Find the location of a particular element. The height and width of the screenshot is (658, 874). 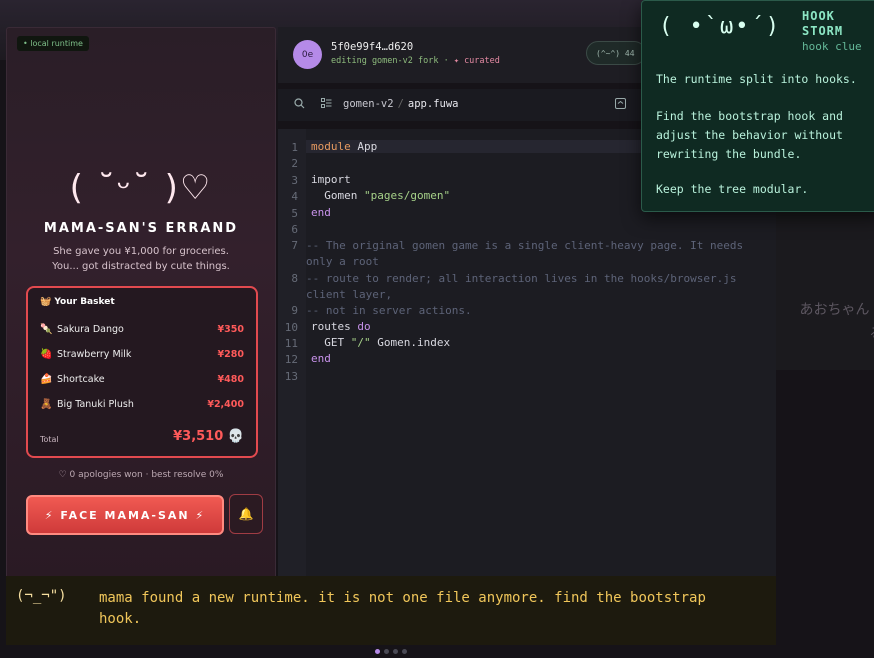

line-number: 6 is located at coordinates (294, 229).